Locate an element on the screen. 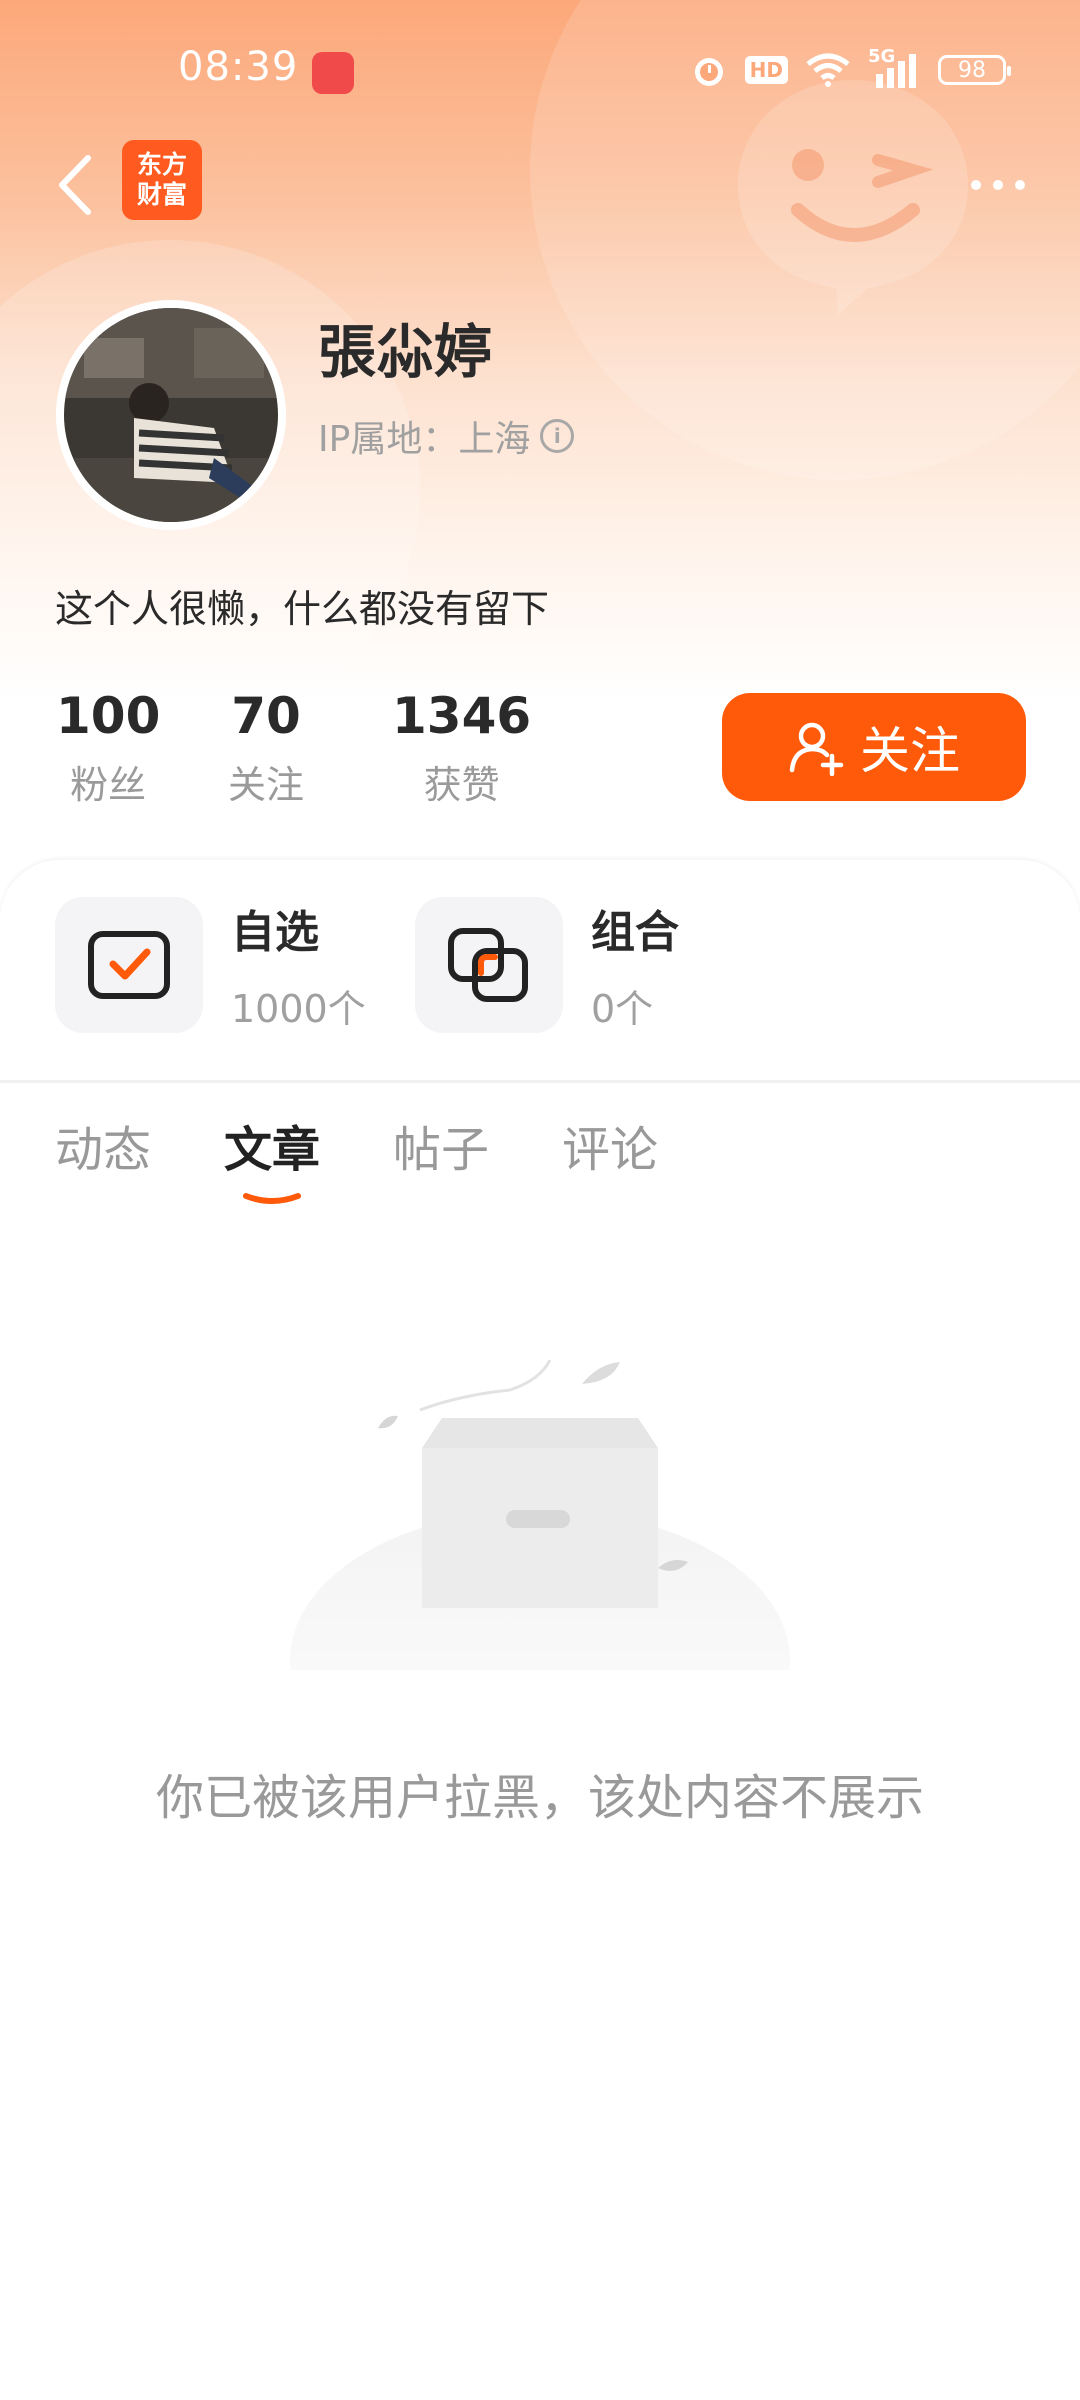  hd-icon: HD is located at coordinates (766, 70).